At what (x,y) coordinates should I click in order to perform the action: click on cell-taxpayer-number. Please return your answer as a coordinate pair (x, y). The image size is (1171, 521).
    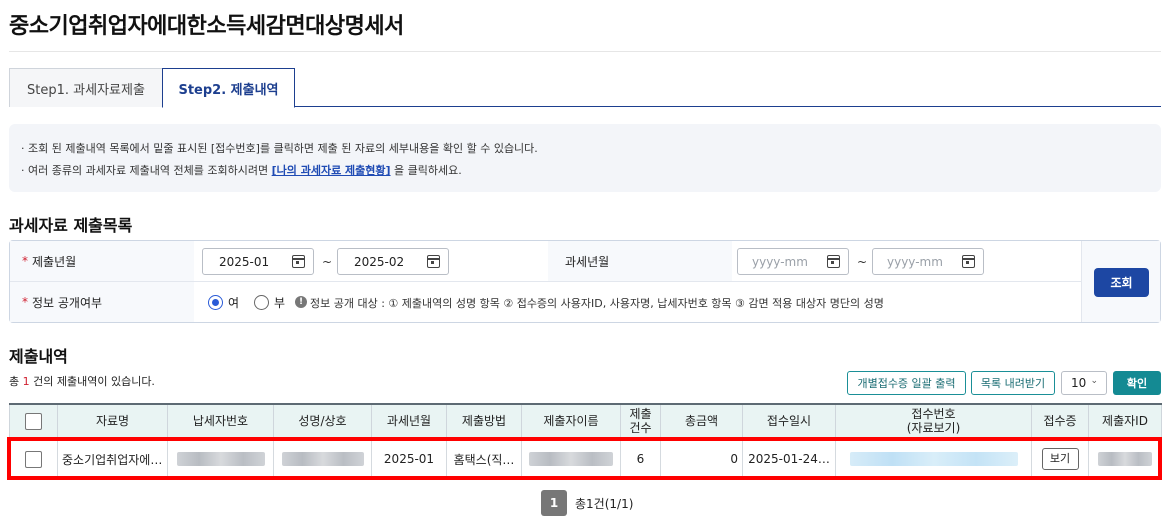
    Looking at the image, I should click on (220, 459).